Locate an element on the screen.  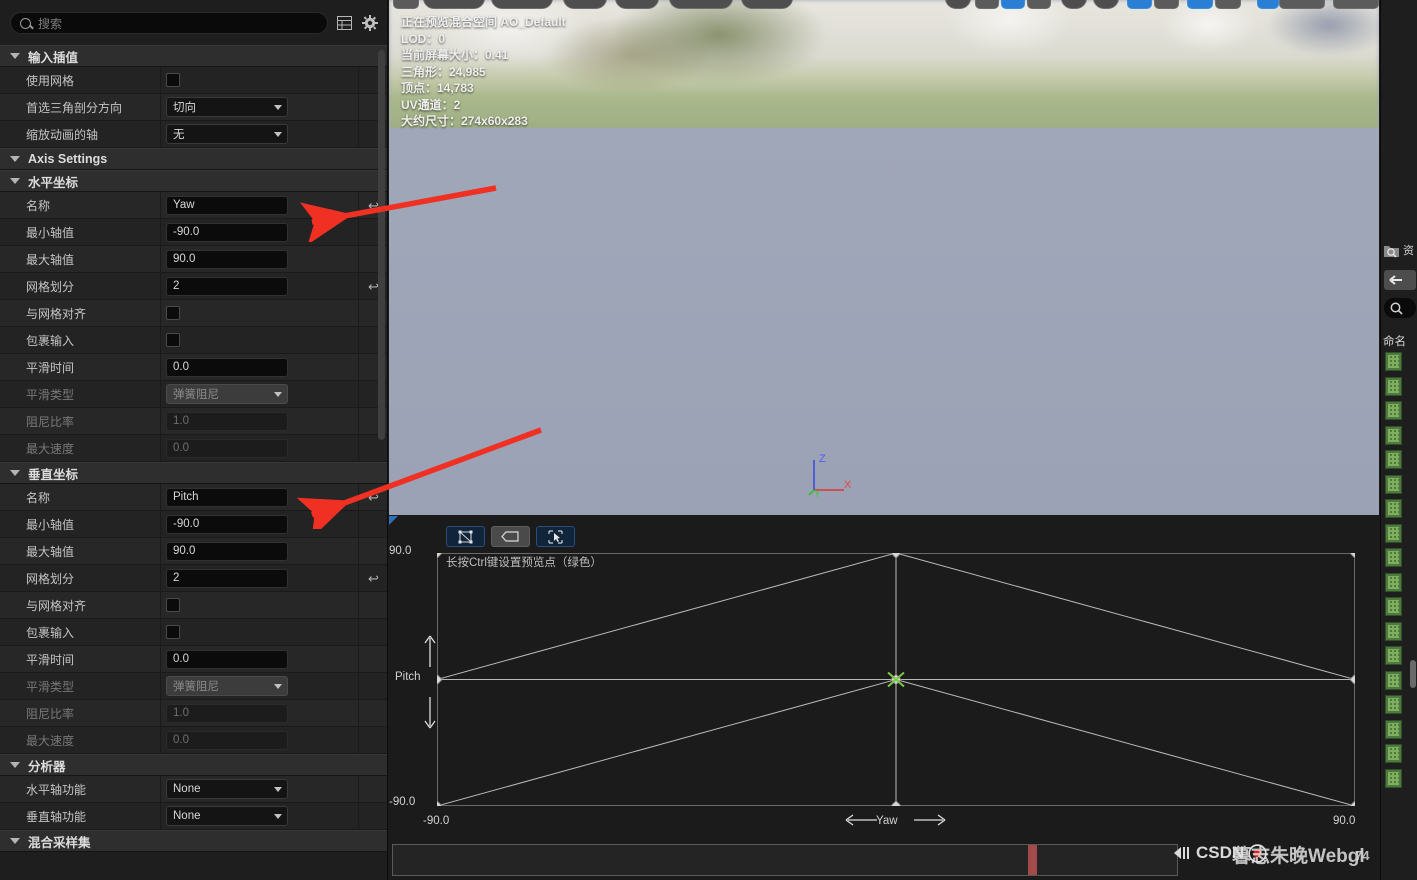
property-row: 缩放动画的轴 无 is located at coordinates (193, 134).